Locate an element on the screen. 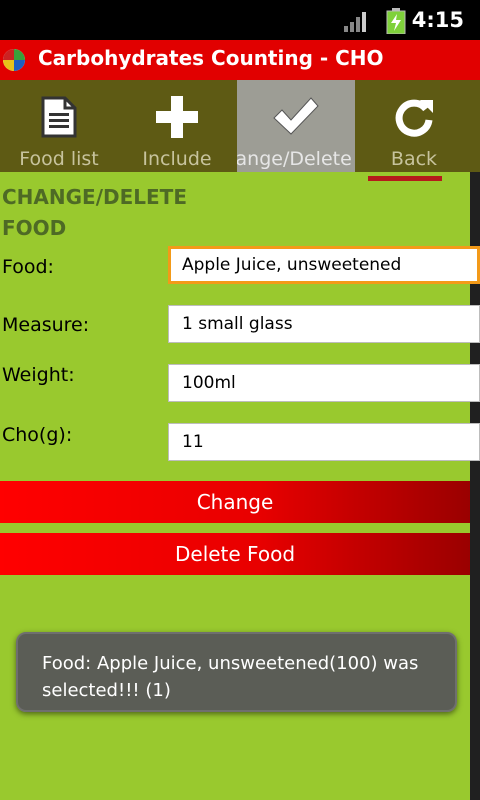 This screenshot has width=480, height=800. page-heading: CHANGE/DELETE FOOD is located at coordinates (94, 213).